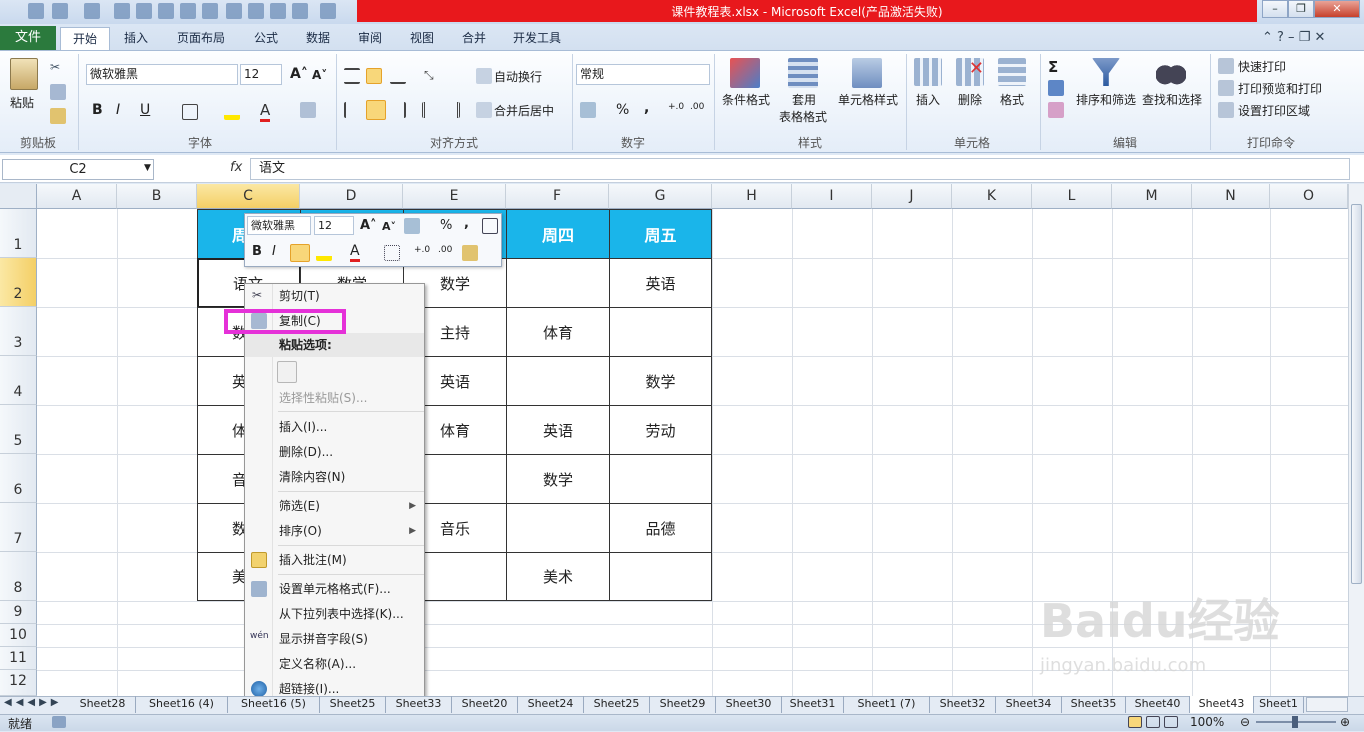  Describe the element at coordinates (1280, 88) in the screenshot. I see `print-preview-button: 打印预览和打印` at that location.